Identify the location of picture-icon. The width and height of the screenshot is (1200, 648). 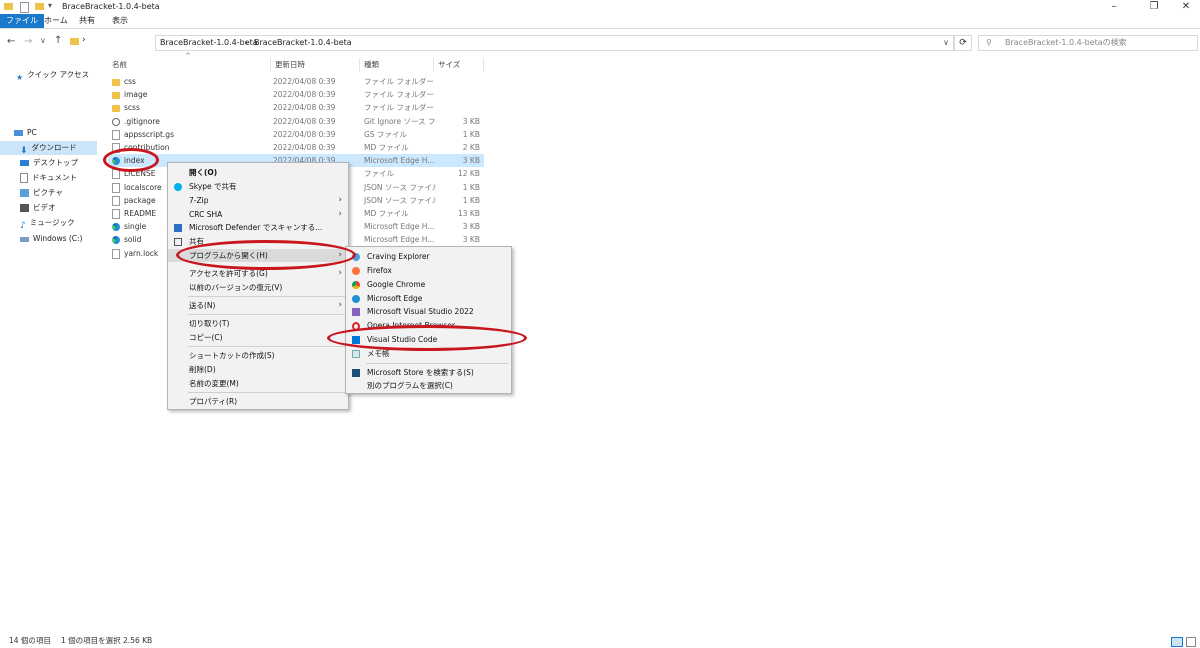
(24, 193).